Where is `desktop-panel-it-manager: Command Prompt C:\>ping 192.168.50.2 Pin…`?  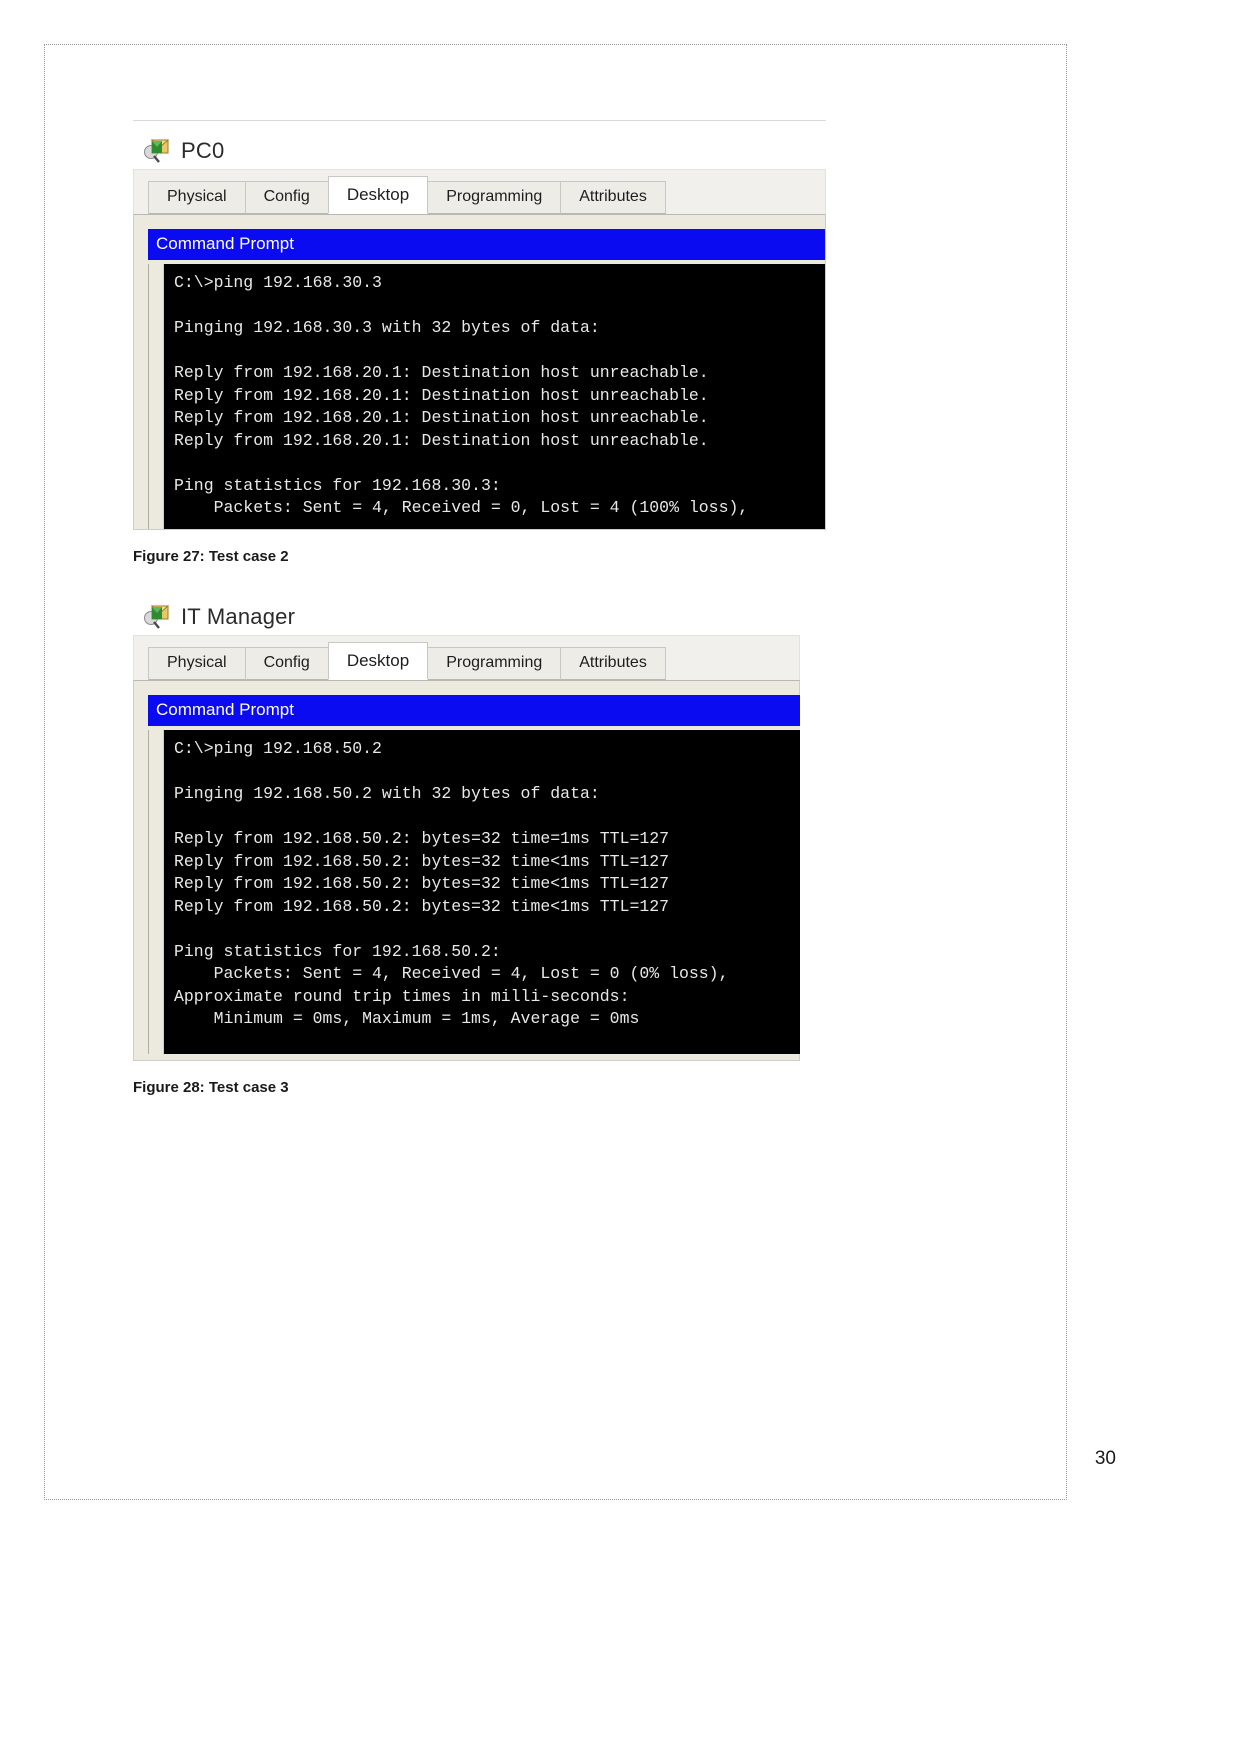 desktop-panel-it-manager: Command Prompt C:\>ping 192.168.50.2 Pin… is located at coordinates (466, 870).